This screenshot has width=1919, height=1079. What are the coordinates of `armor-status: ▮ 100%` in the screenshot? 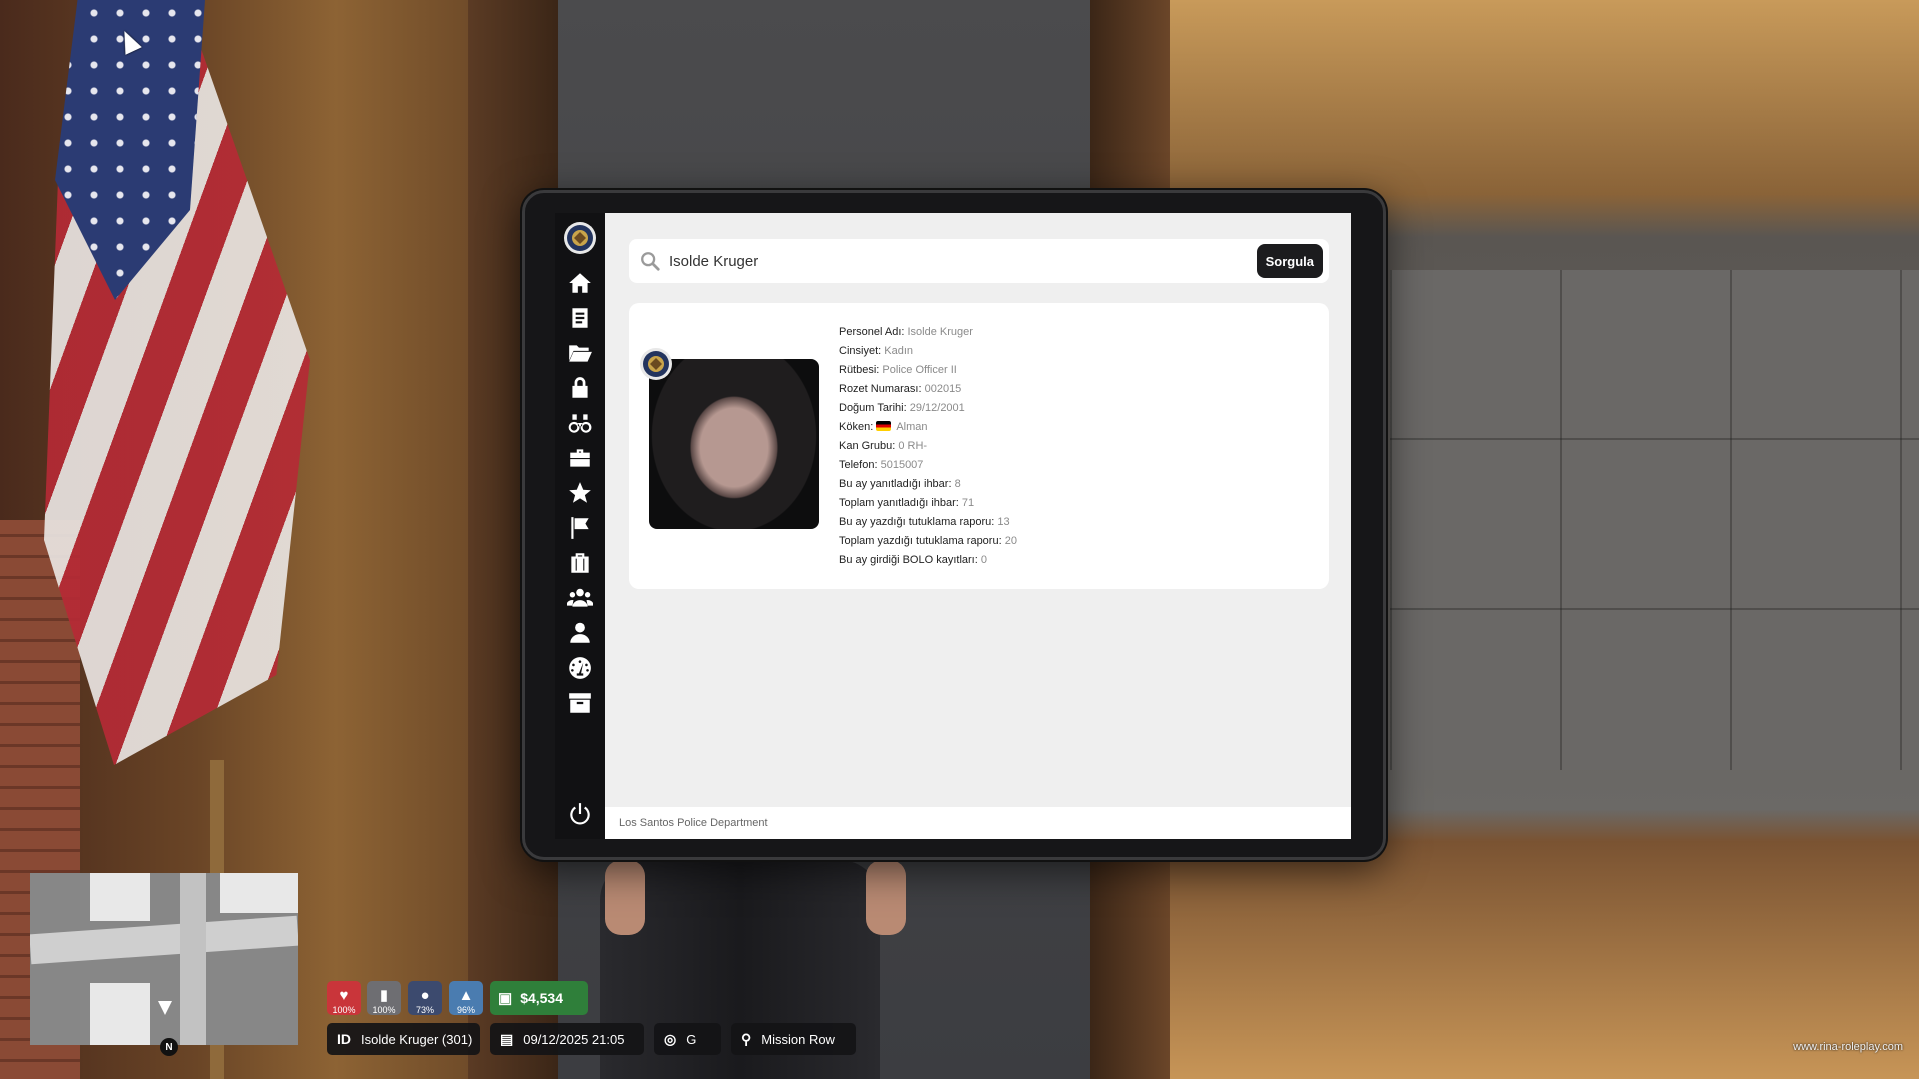 It's located at (384, 998).